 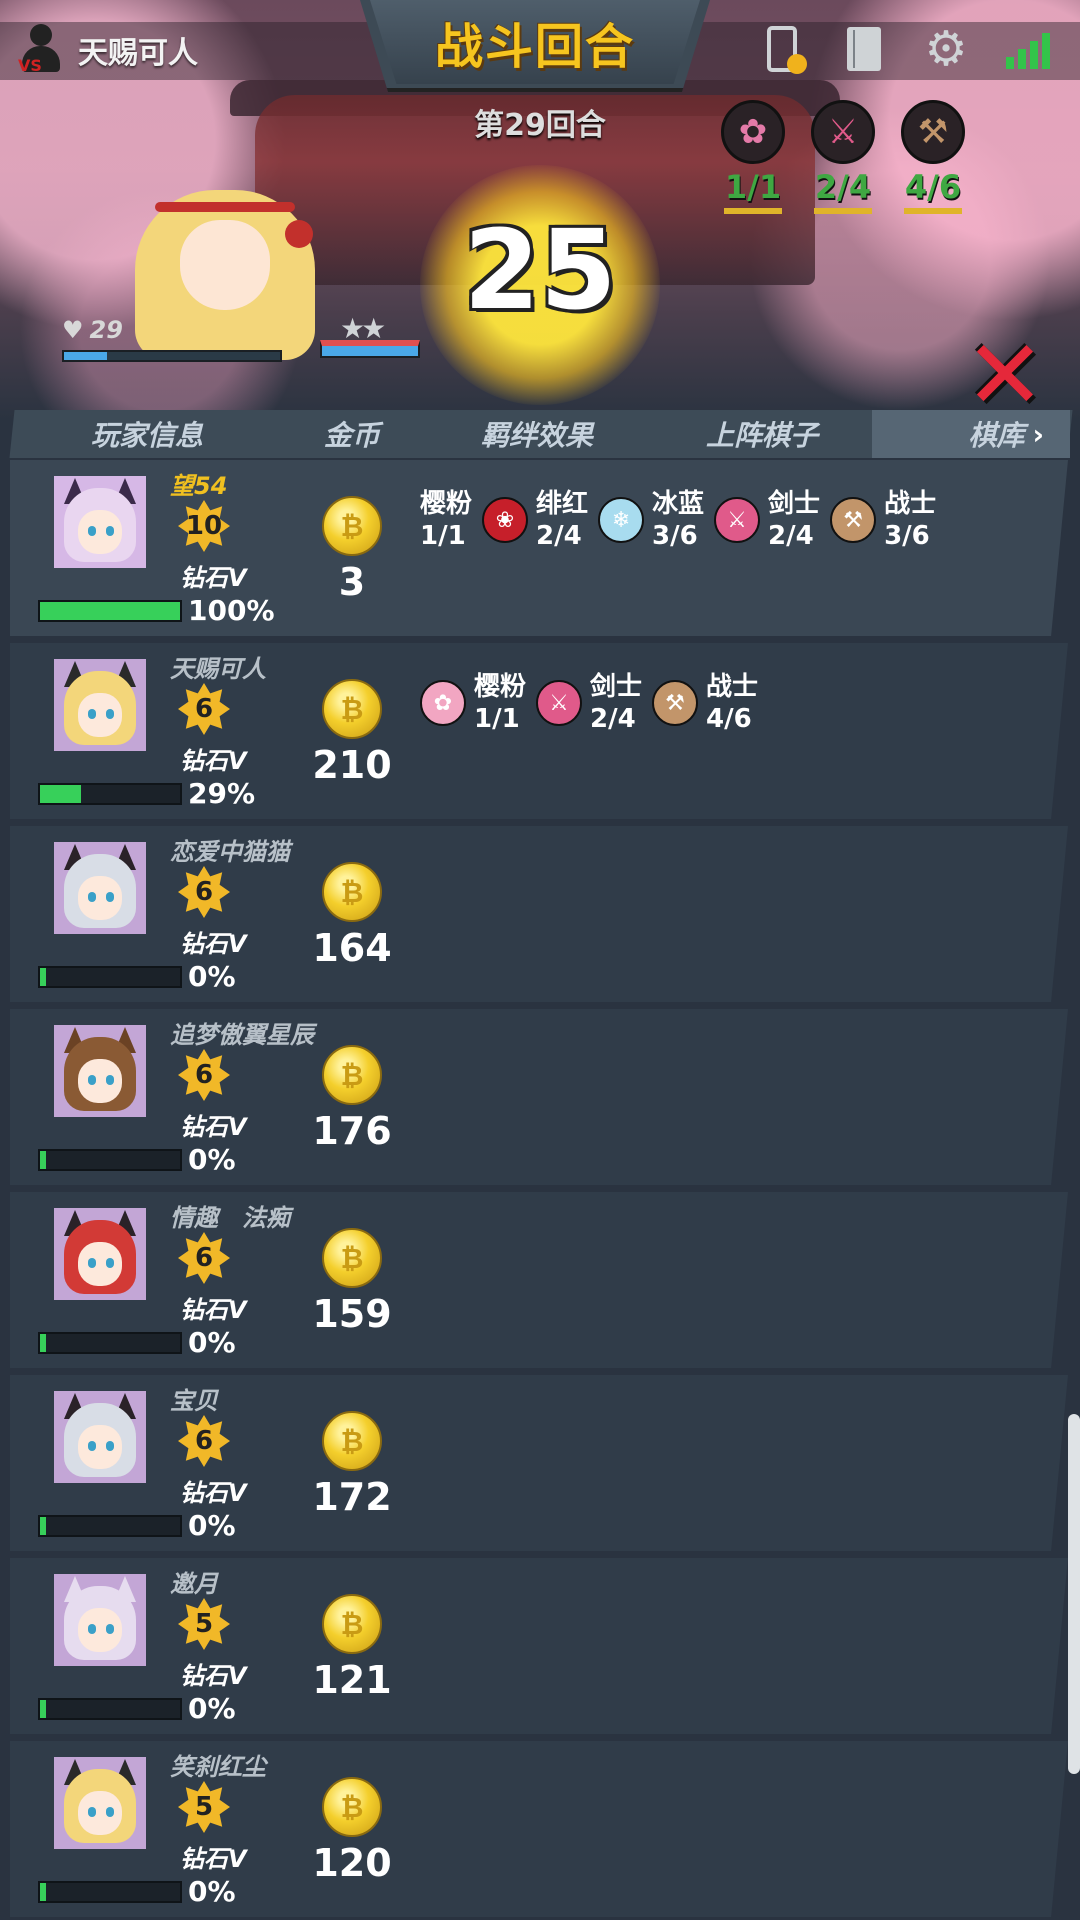 I want to click on tab-player-info: 玩家信息, so click(x=147, y=434).